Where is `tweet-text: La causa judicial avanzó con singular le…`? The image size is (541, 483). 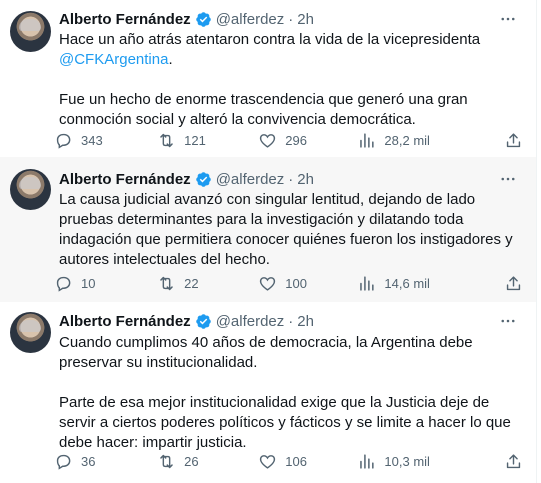 tweet-text: La causa judicial avanzó con singular le… is located at coordinates (290, 230).